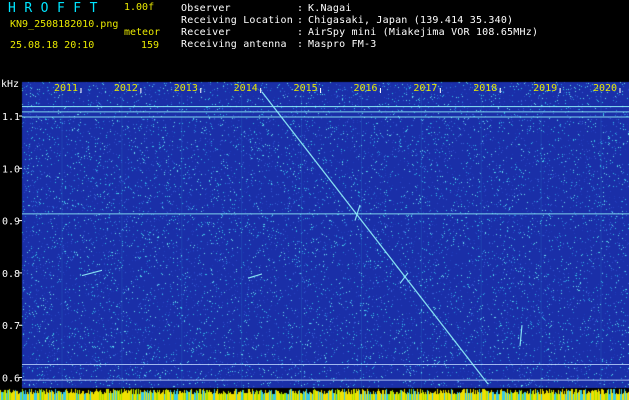 The width and height of the screenshot is (629, 400). Describe the element at coordinates (11, 274) in the screenshot. I see `y-tick-label: 0.8` at that location.